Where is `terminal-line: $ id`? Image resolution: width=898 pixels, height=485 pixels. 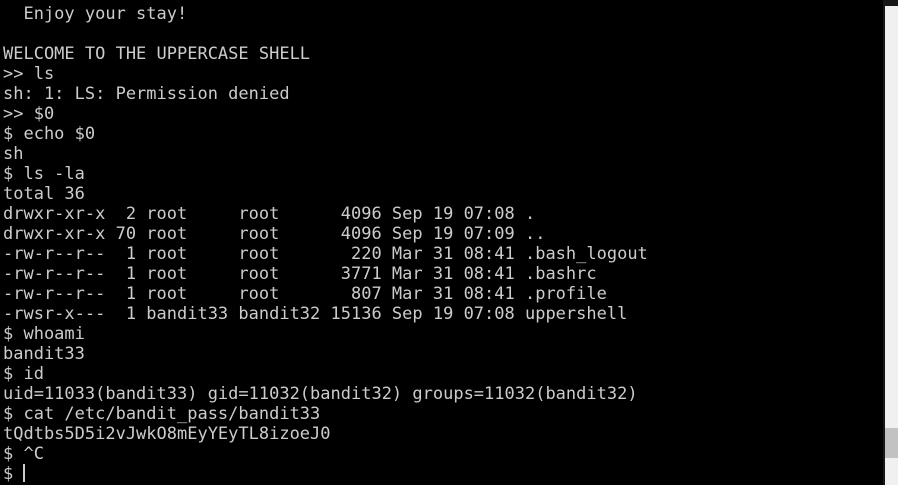 terminal-line: $ id is located at coordinates (23, 374).